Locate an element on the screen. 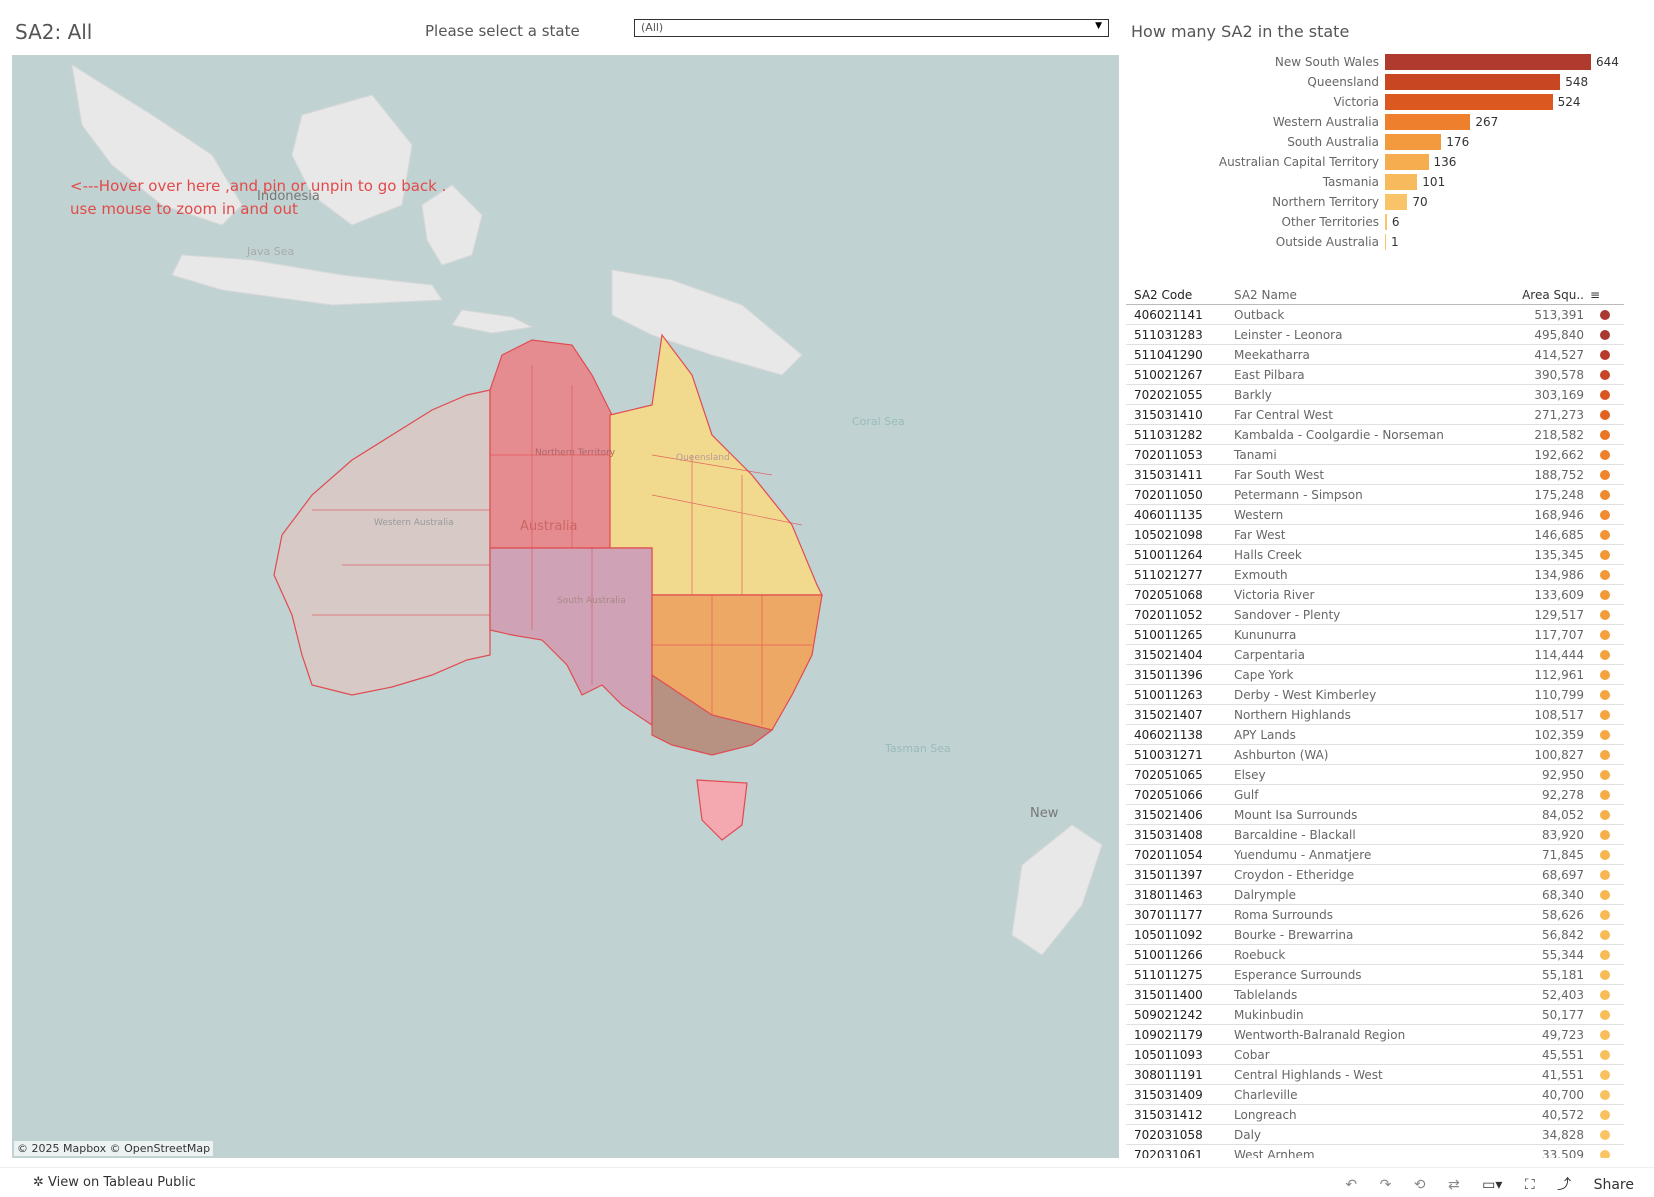 This screenshot has height=1197, width=1654. bar-row: Other Territories 6 is located at coordinates (1391, 222).